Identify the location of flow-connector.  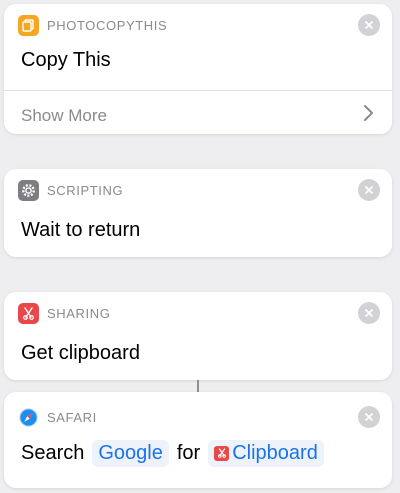
(198, 386).